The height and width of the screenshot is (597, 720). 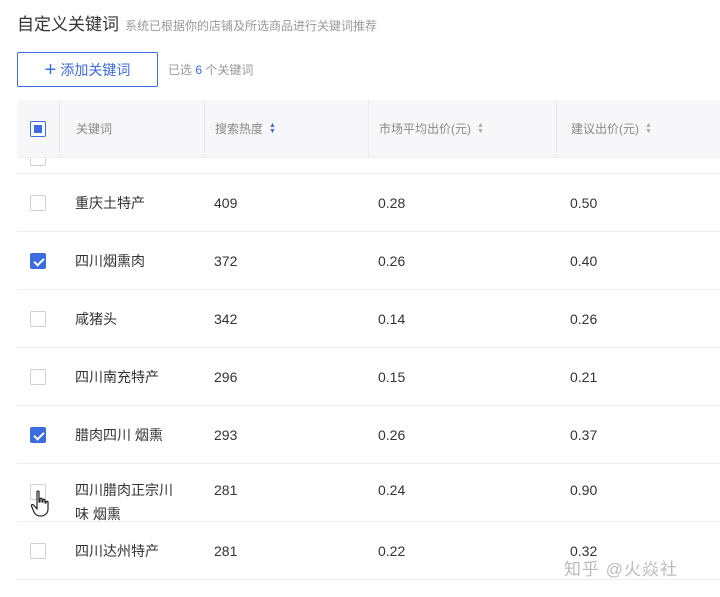 What do you see at coordinates (368, 261) in the screenshot?
I see `table-row: 四川烟熏肉 372 0.26 0.40` at bounding box center [368, 261].